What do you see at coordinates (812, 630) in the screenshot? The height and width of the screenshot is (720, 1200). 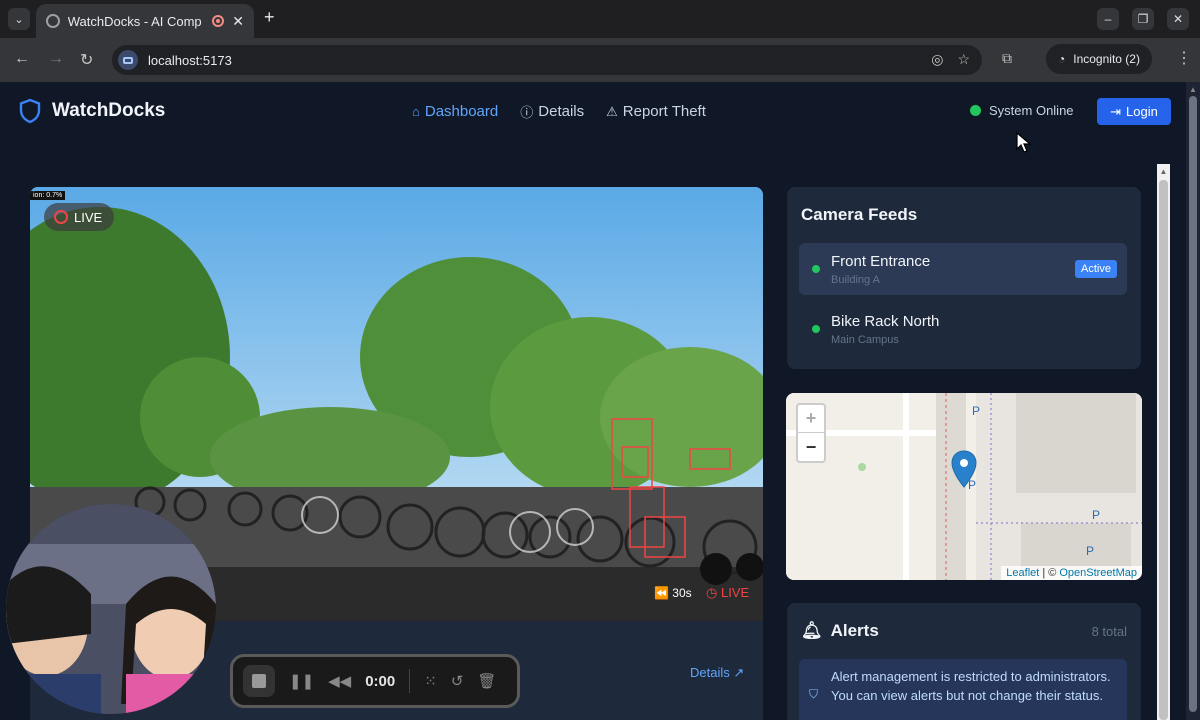 I see `bell-icon: 🔔︎` at bounding box center [812, 630].